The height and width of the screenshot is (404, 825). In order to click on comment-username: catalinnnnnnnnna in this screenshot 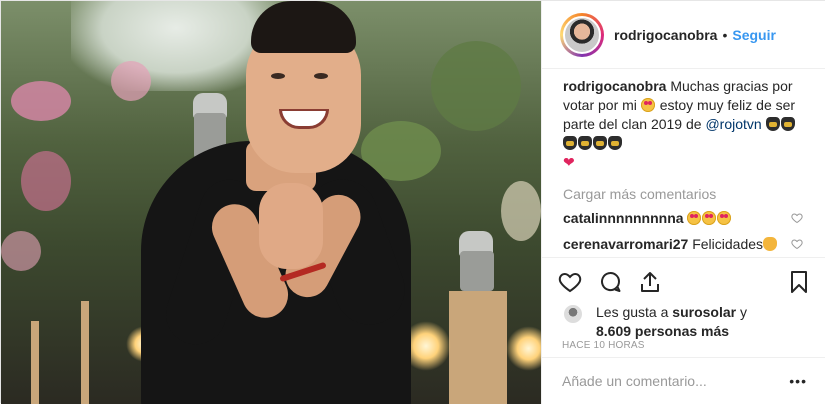, I will do `click(623, 218)`.